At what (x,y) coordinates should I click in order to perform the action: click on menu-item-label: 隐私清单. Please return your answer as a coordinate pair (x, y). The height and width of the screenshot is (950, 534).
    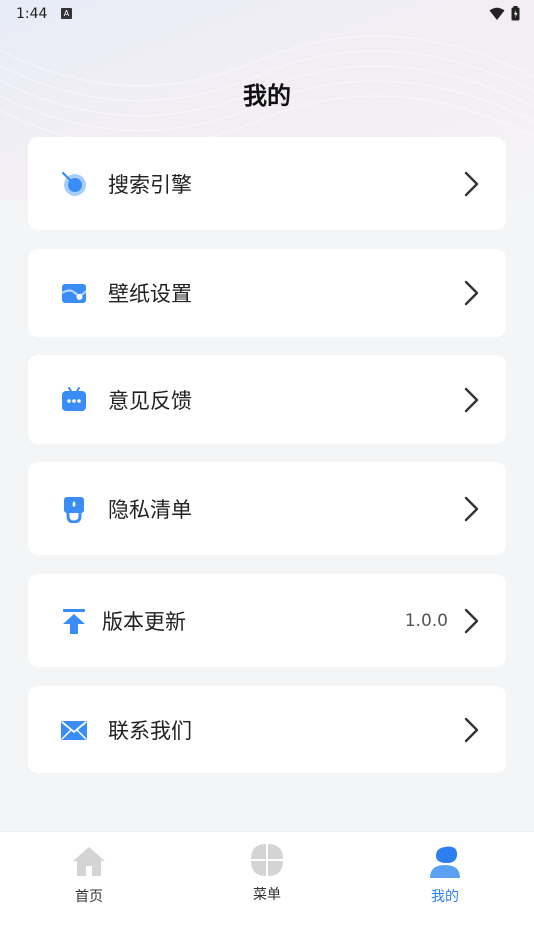
    Looking at the image, I should click on (150, 509).